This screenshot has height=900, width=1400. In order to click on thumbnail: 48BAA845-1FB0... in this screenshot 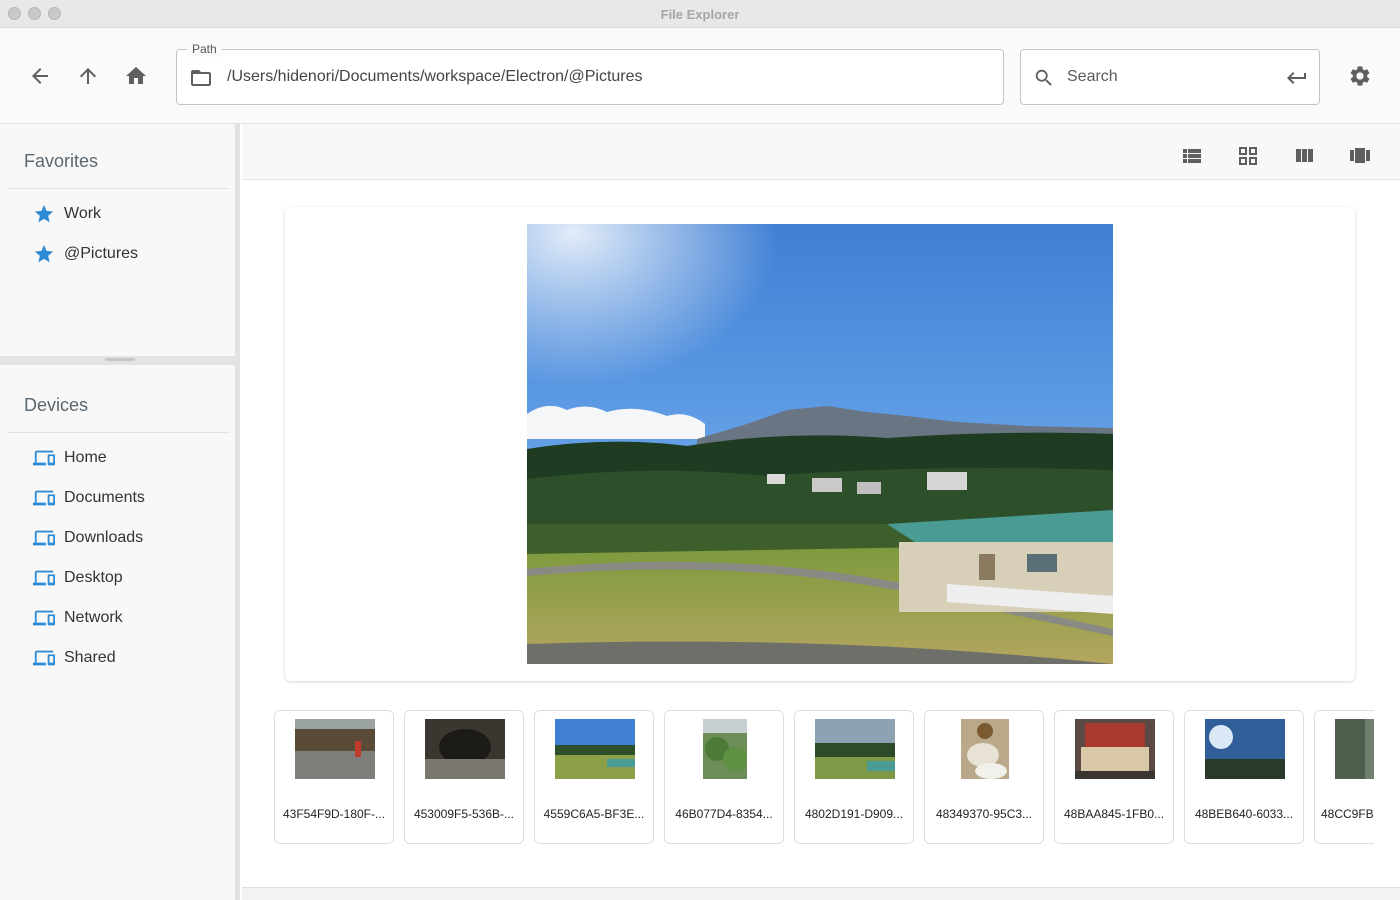, I will do `click(1114, 777)`.